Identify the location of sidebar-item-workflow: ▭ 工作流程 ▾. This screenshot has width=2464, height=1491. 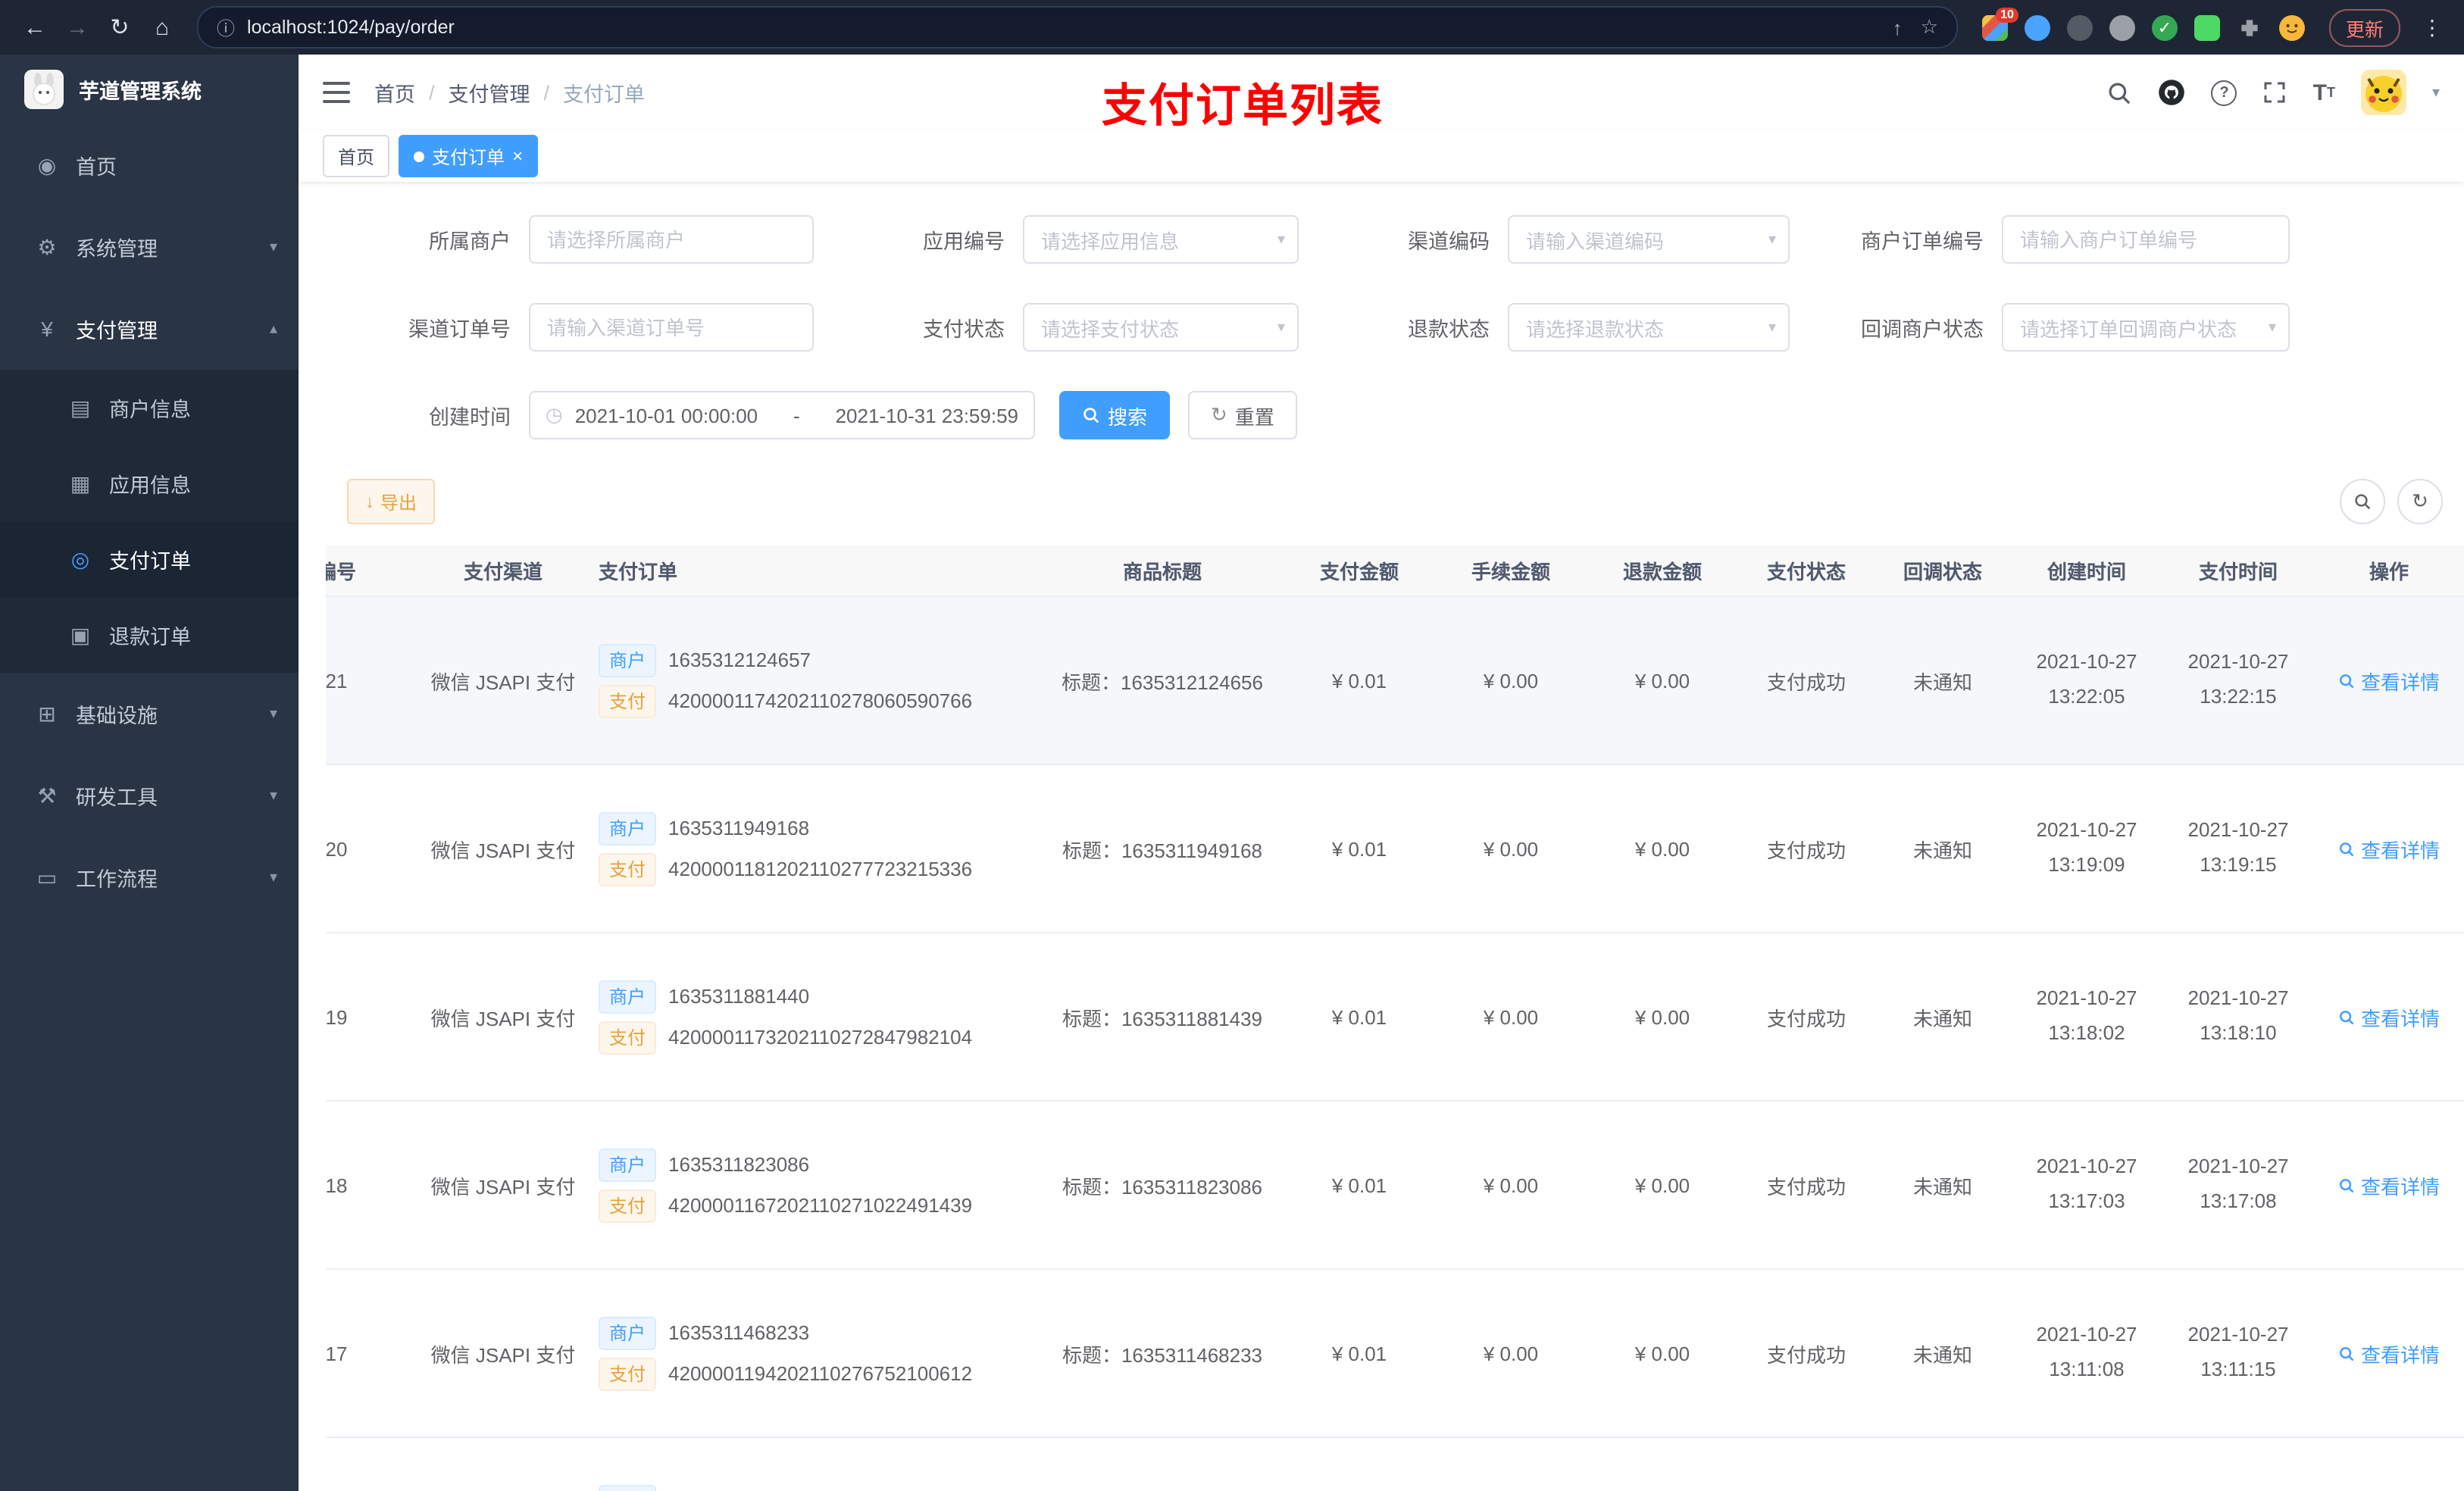
(149, 877).